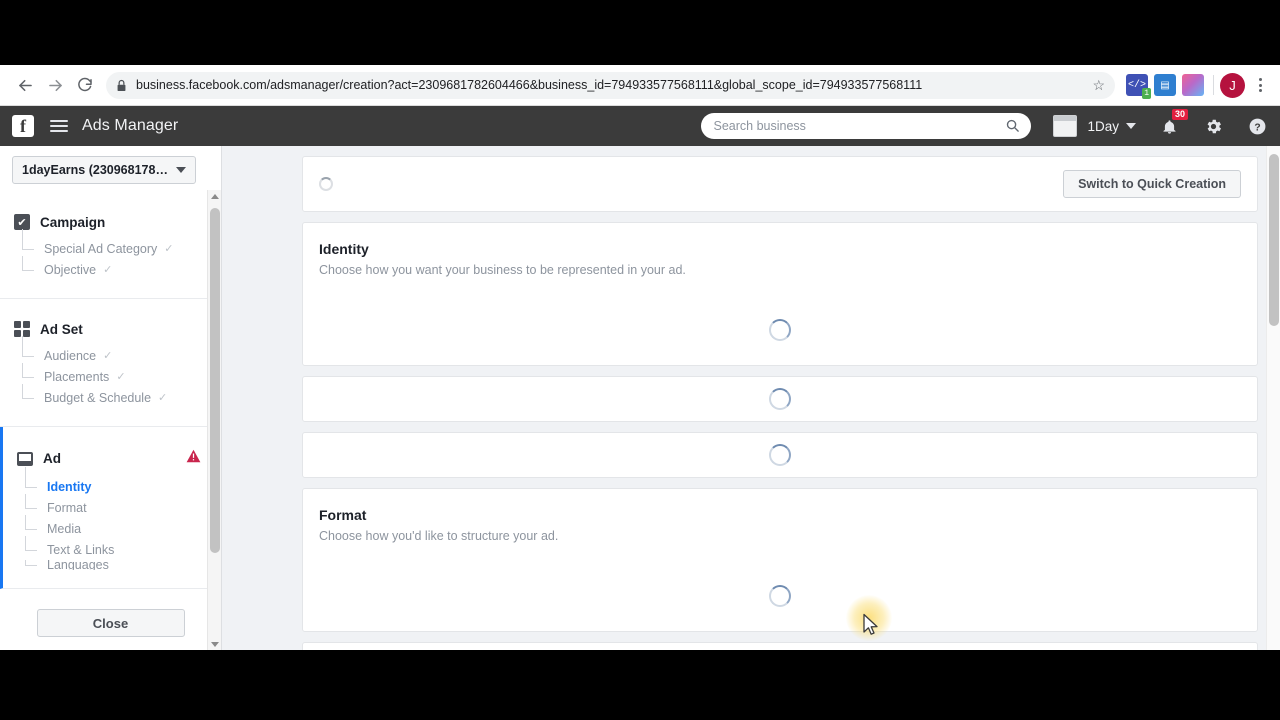  What do you see at coordinates (1273, 398) in the screenshot?
I see `main-scrollbar` at bounding box center [1273, 398].